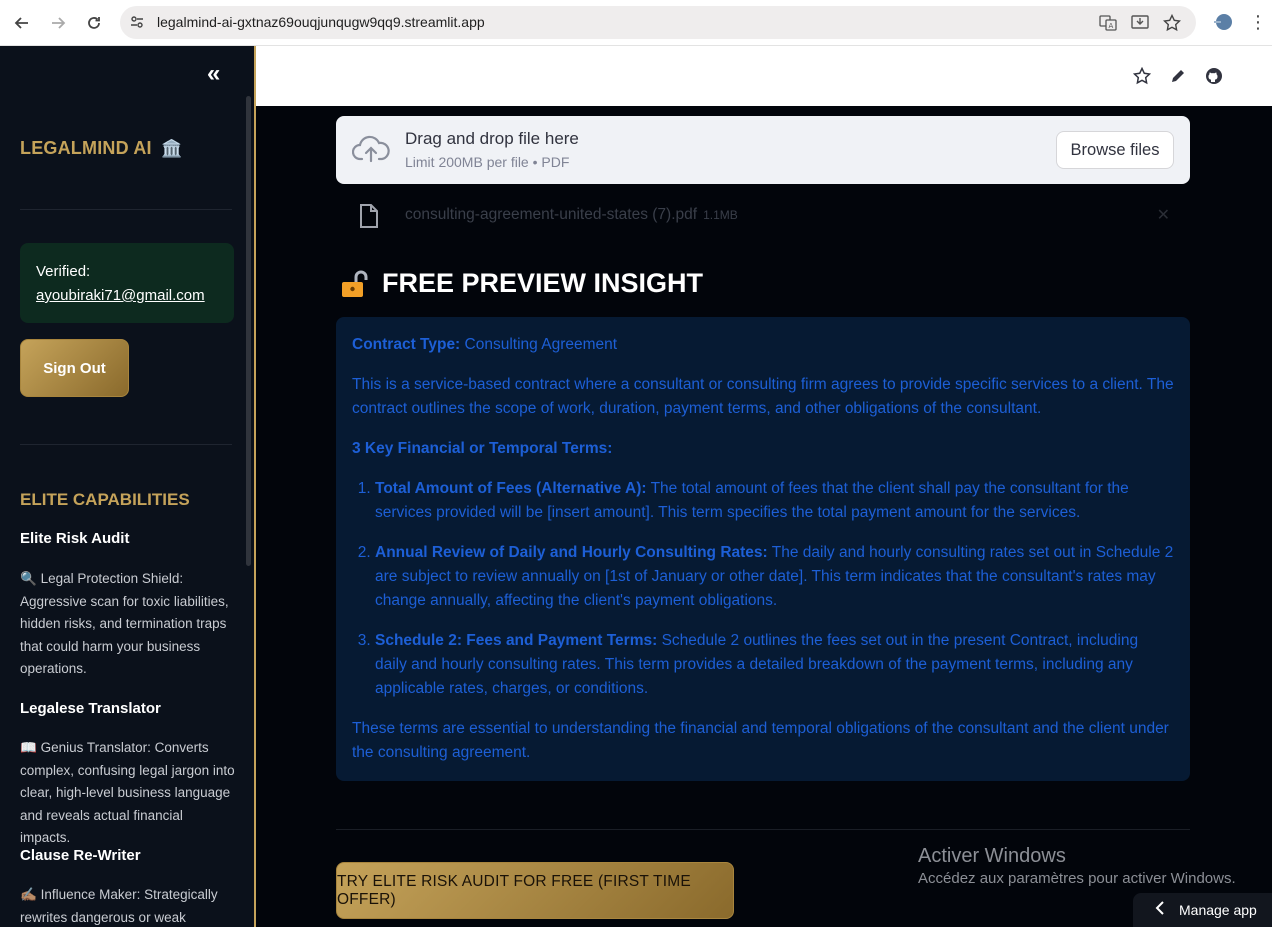  I want to click on bookmark-star-icon, so click(1172, 23).